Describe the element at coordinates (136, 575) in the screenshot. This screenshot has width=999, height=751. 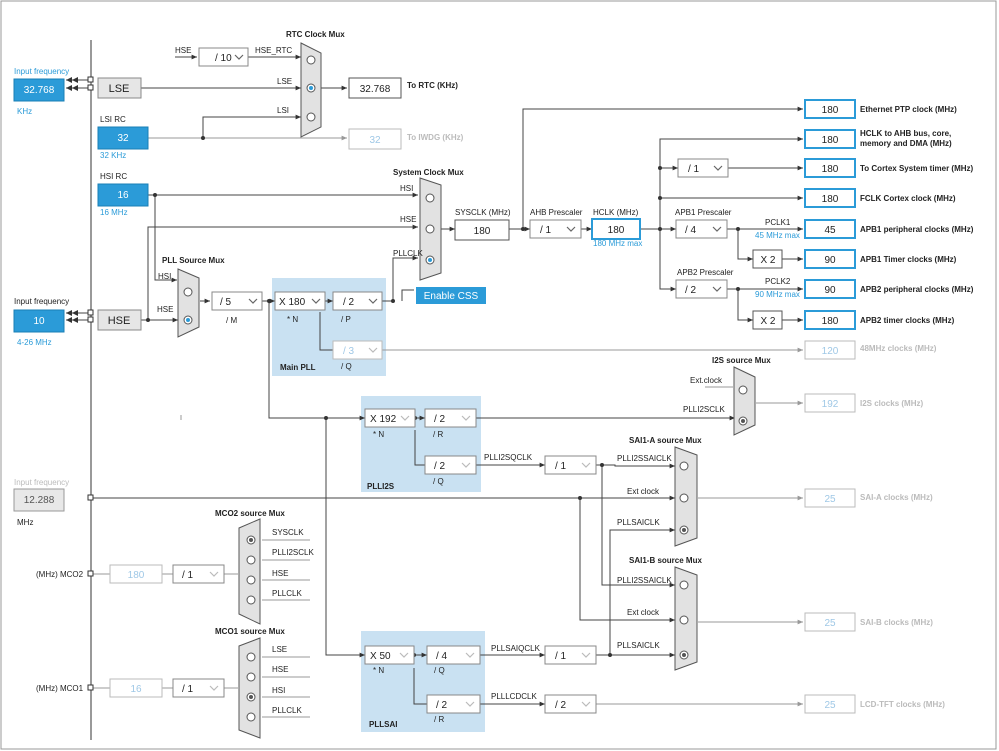
I see `mco2-value: 180` at that location.